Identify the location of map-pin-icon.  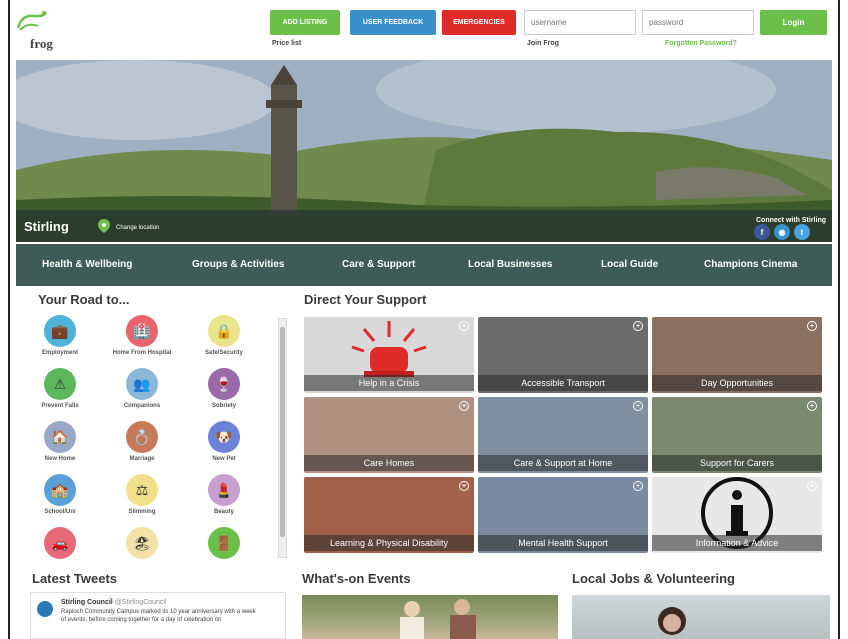
(104, 226).